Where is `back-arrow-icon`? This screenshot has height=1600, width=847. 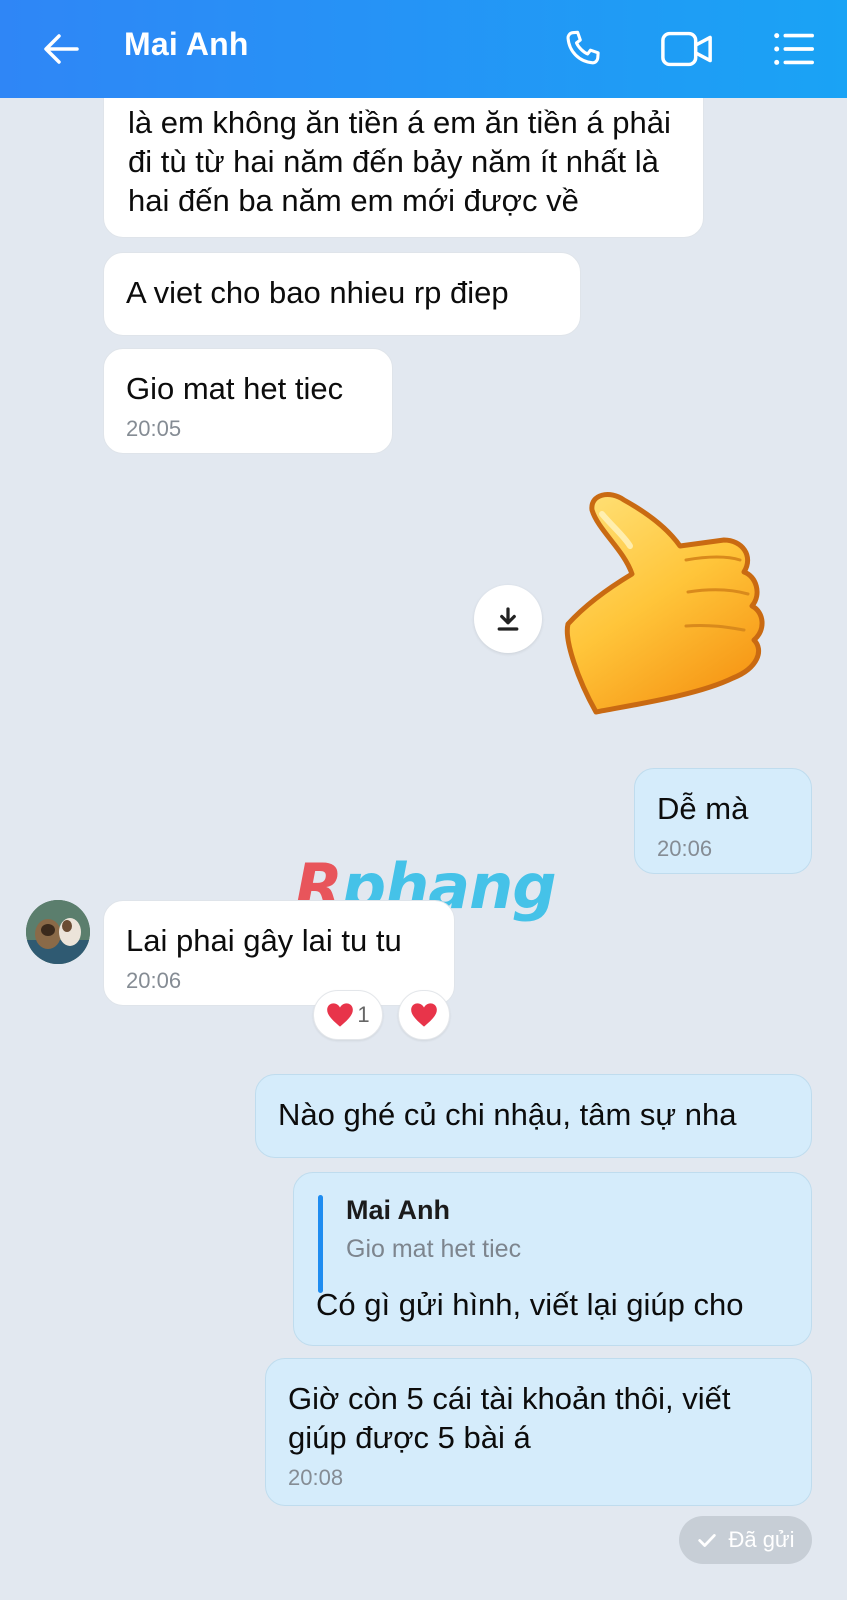
back-arrow-icon is located at coordinates (61, 49).